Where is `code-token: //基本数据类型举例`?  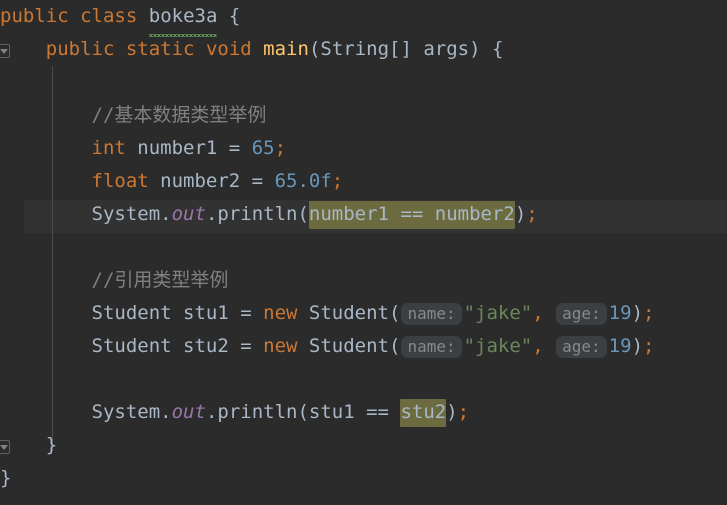
code-token: //基本数据类型举例 is located at coordinates (179, 115).